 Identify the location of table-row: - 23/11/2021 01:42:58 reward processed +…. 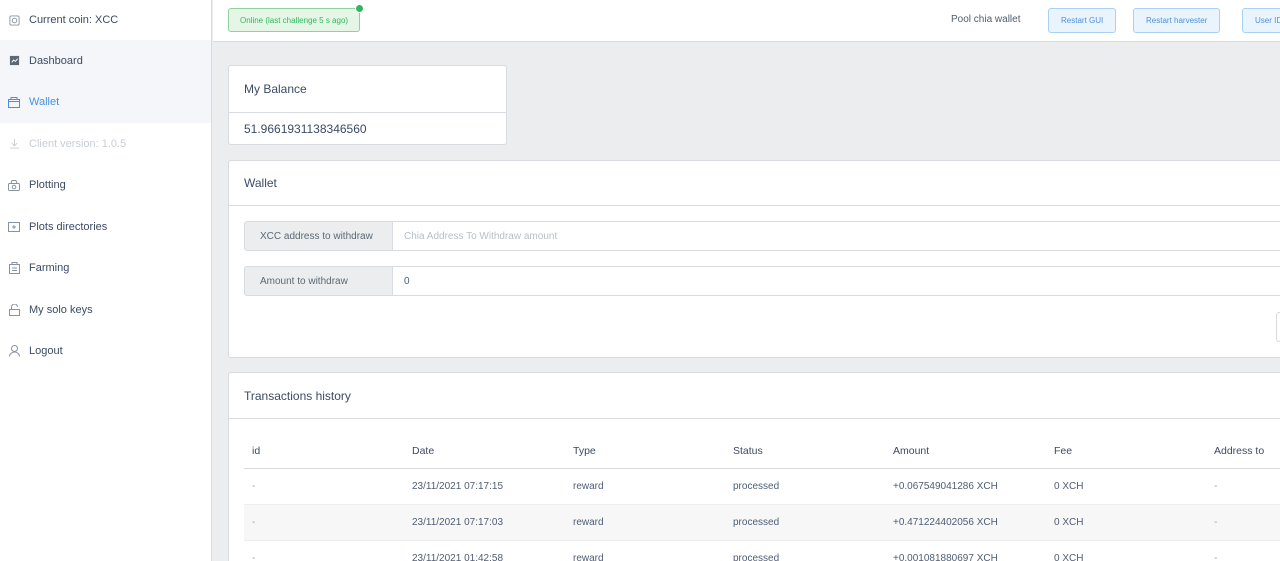
(762, 550).